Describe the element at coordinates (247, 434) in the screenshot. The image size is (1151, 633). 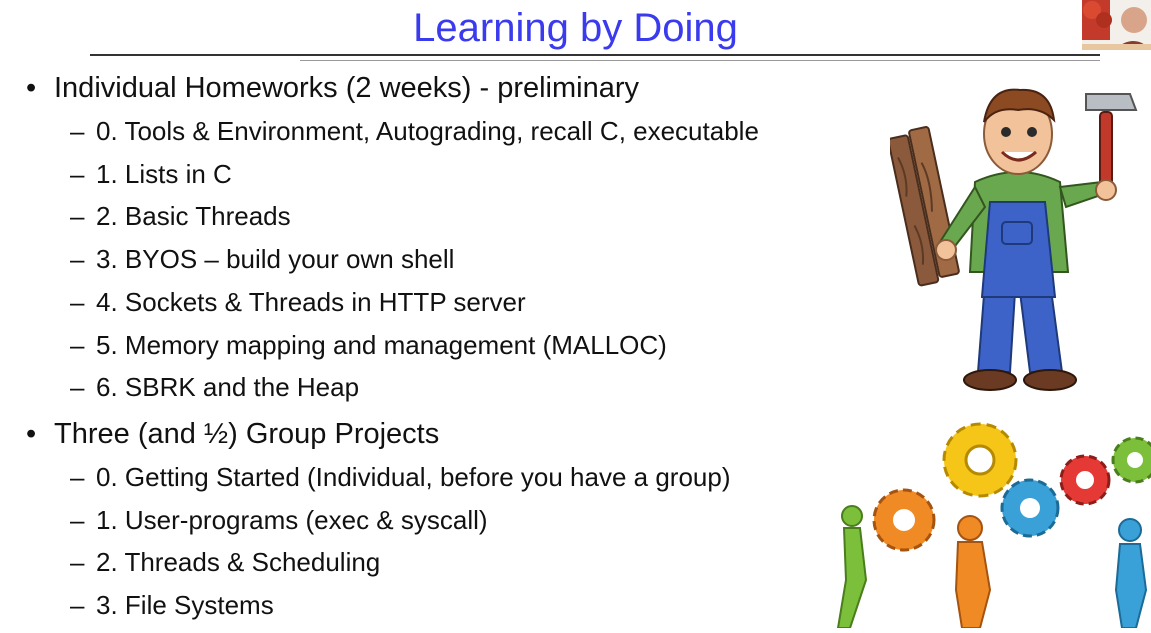
I see `section-heading-text: Three (and ½) Group Projects` at that location.